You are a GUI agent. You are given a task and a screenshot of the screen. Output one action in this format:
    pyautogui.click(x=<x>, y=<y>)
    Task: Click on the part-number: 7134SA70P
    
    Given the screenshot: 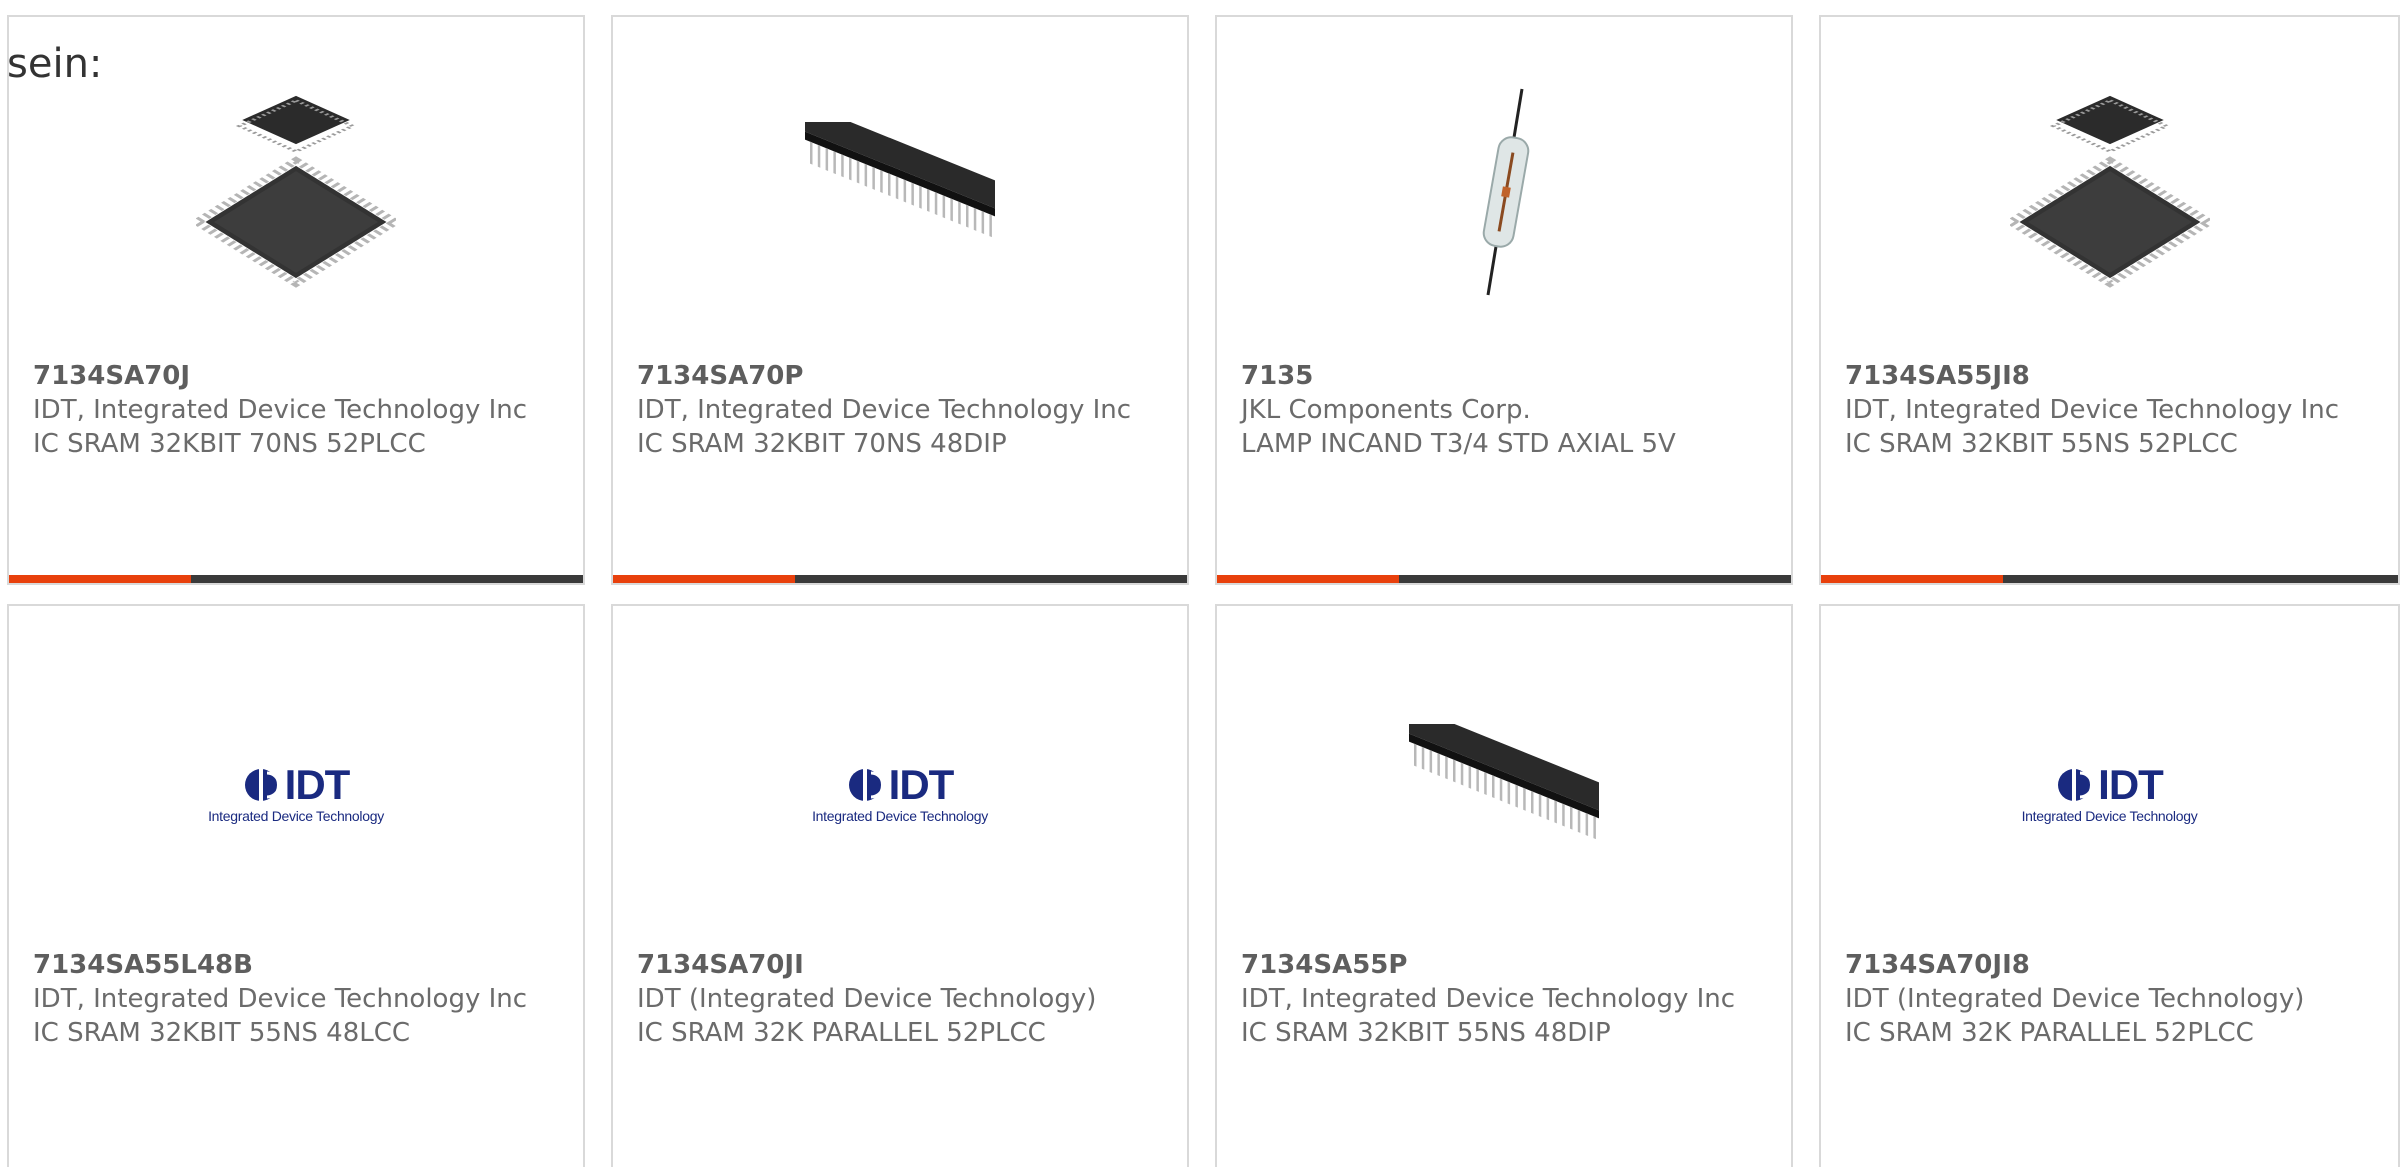 What is the action you would take?
    pyautogui.click(x=902, y=376)
    